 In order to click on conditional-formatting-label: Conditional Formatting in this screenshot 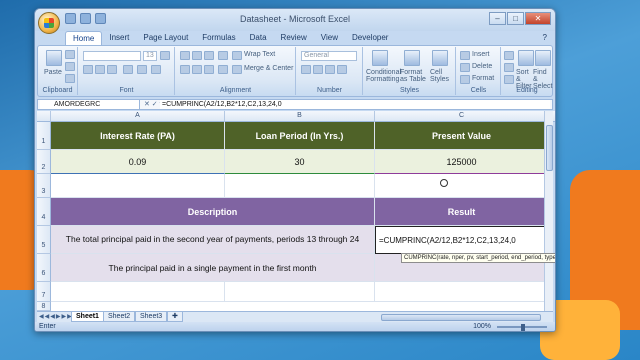, I will do `click(383, 76)`.